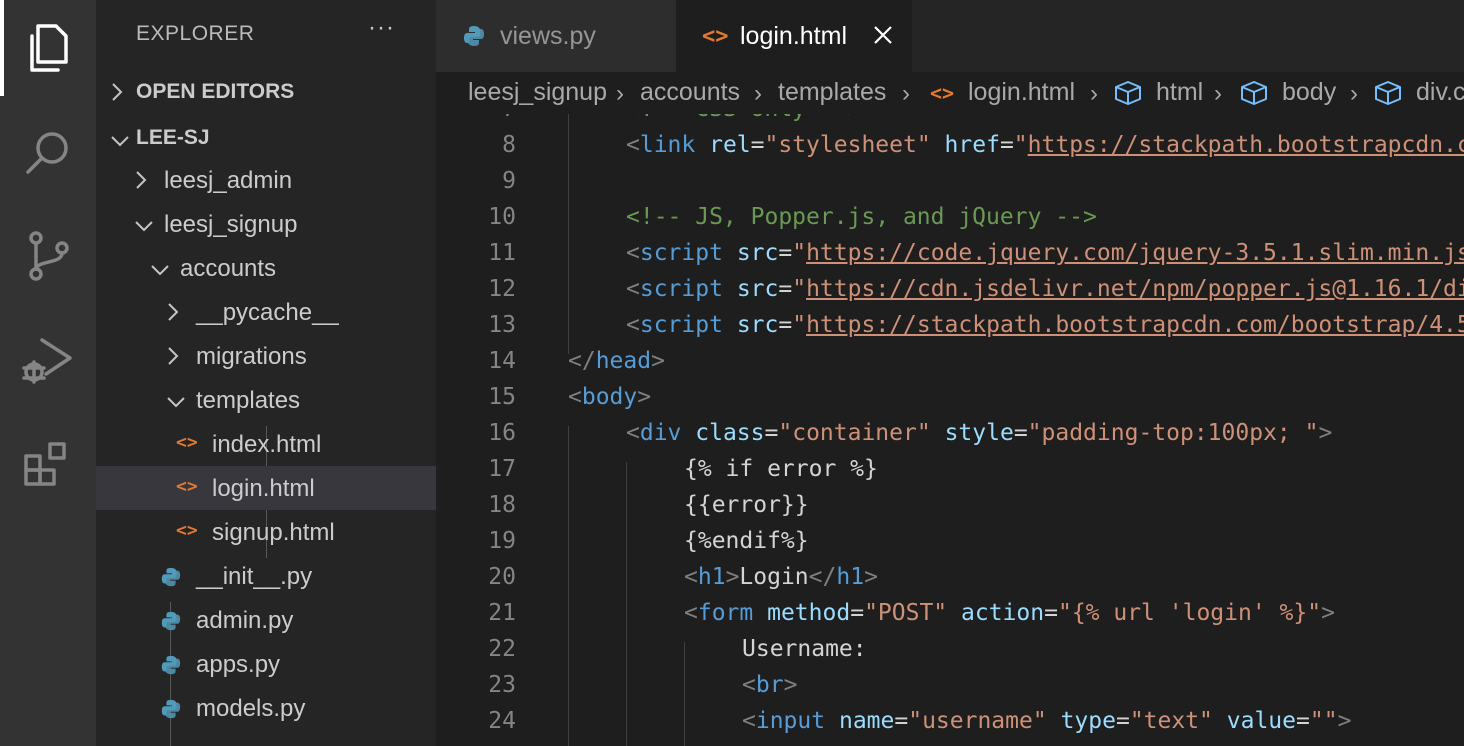 Image resolution: width=1464 pixels, height=746 pixels. Describe the element at coordinates (266, 268) in the screenshot. I see `tree-item-accounts: accounts` at that location.